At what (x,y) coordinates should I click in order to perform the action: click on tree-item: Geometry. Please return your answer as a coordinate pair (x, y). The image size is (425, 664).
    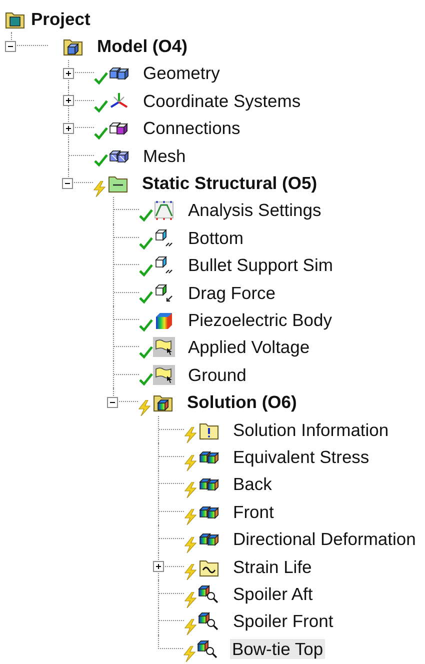
    Looking at the image, I should click on (181, 73).